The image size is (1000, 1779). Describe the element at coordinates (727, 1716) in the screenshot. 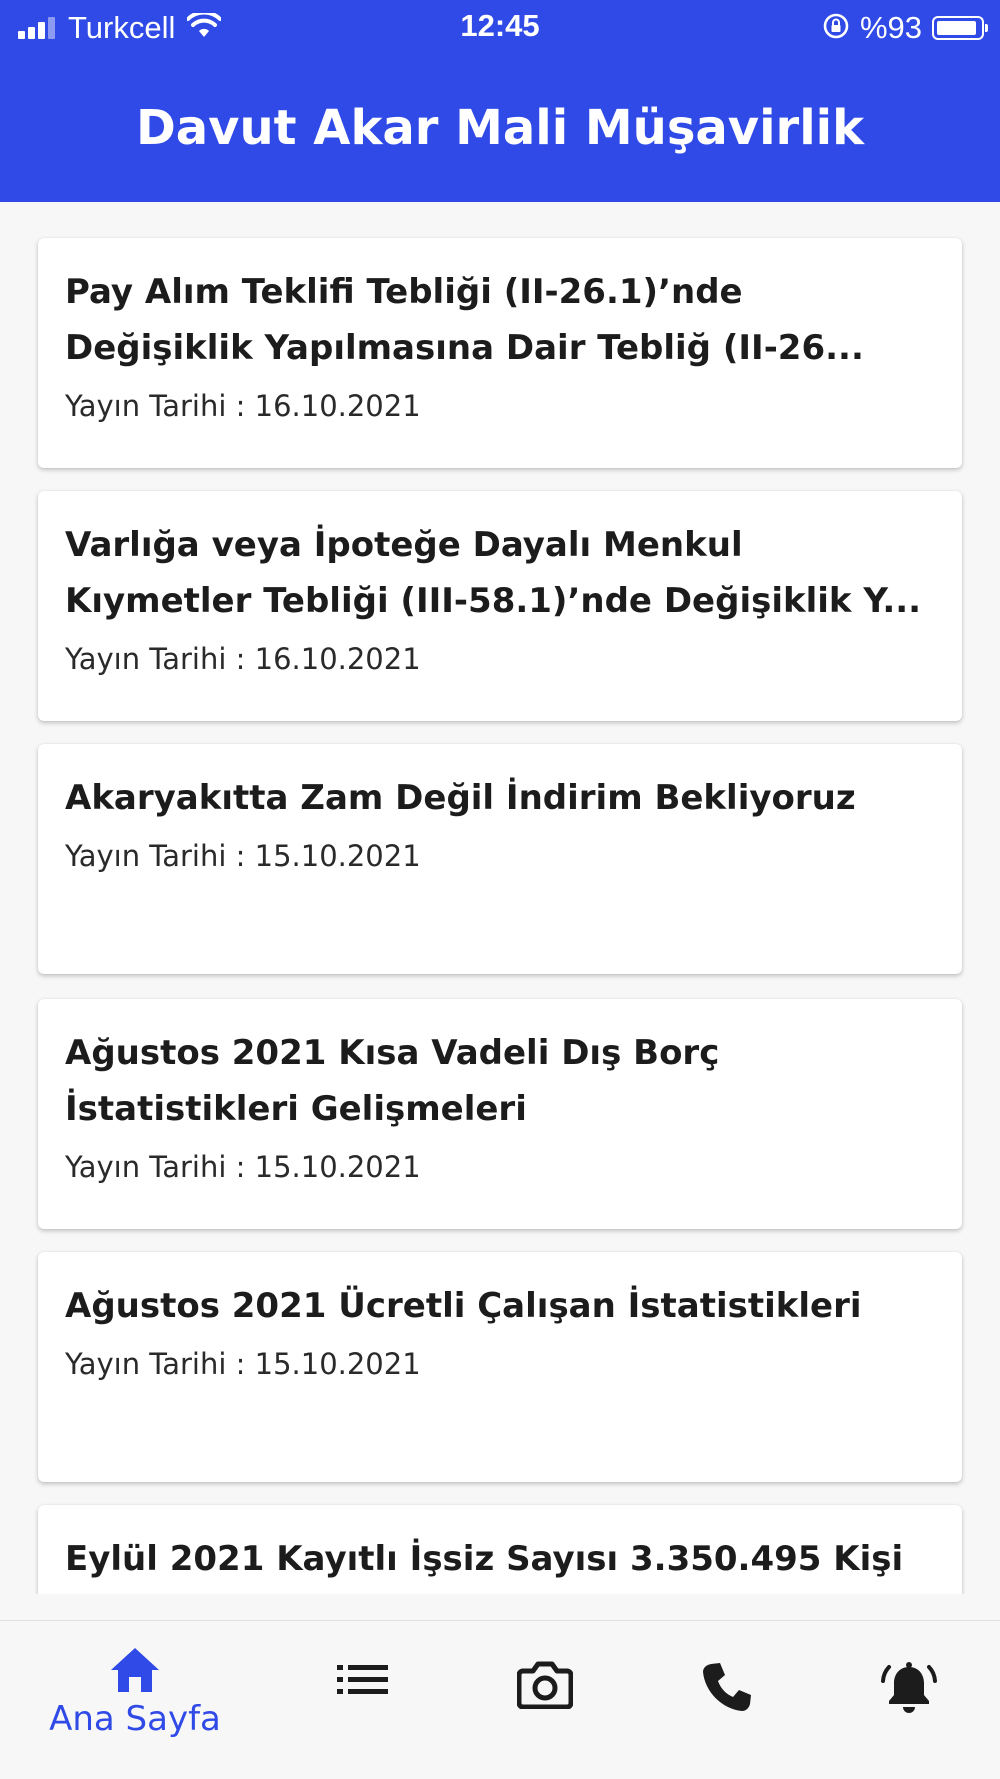

I see `nav-phone` at that location.